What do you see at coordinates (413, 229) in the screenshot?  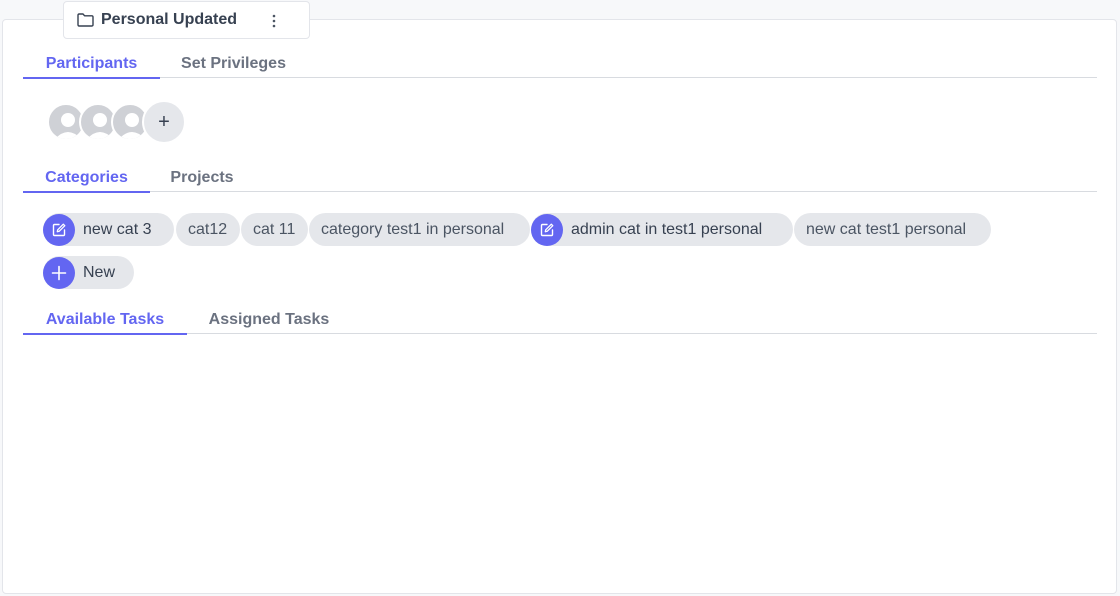 I see `category-label: category test1 in personal` at bounding box center [413, 229].